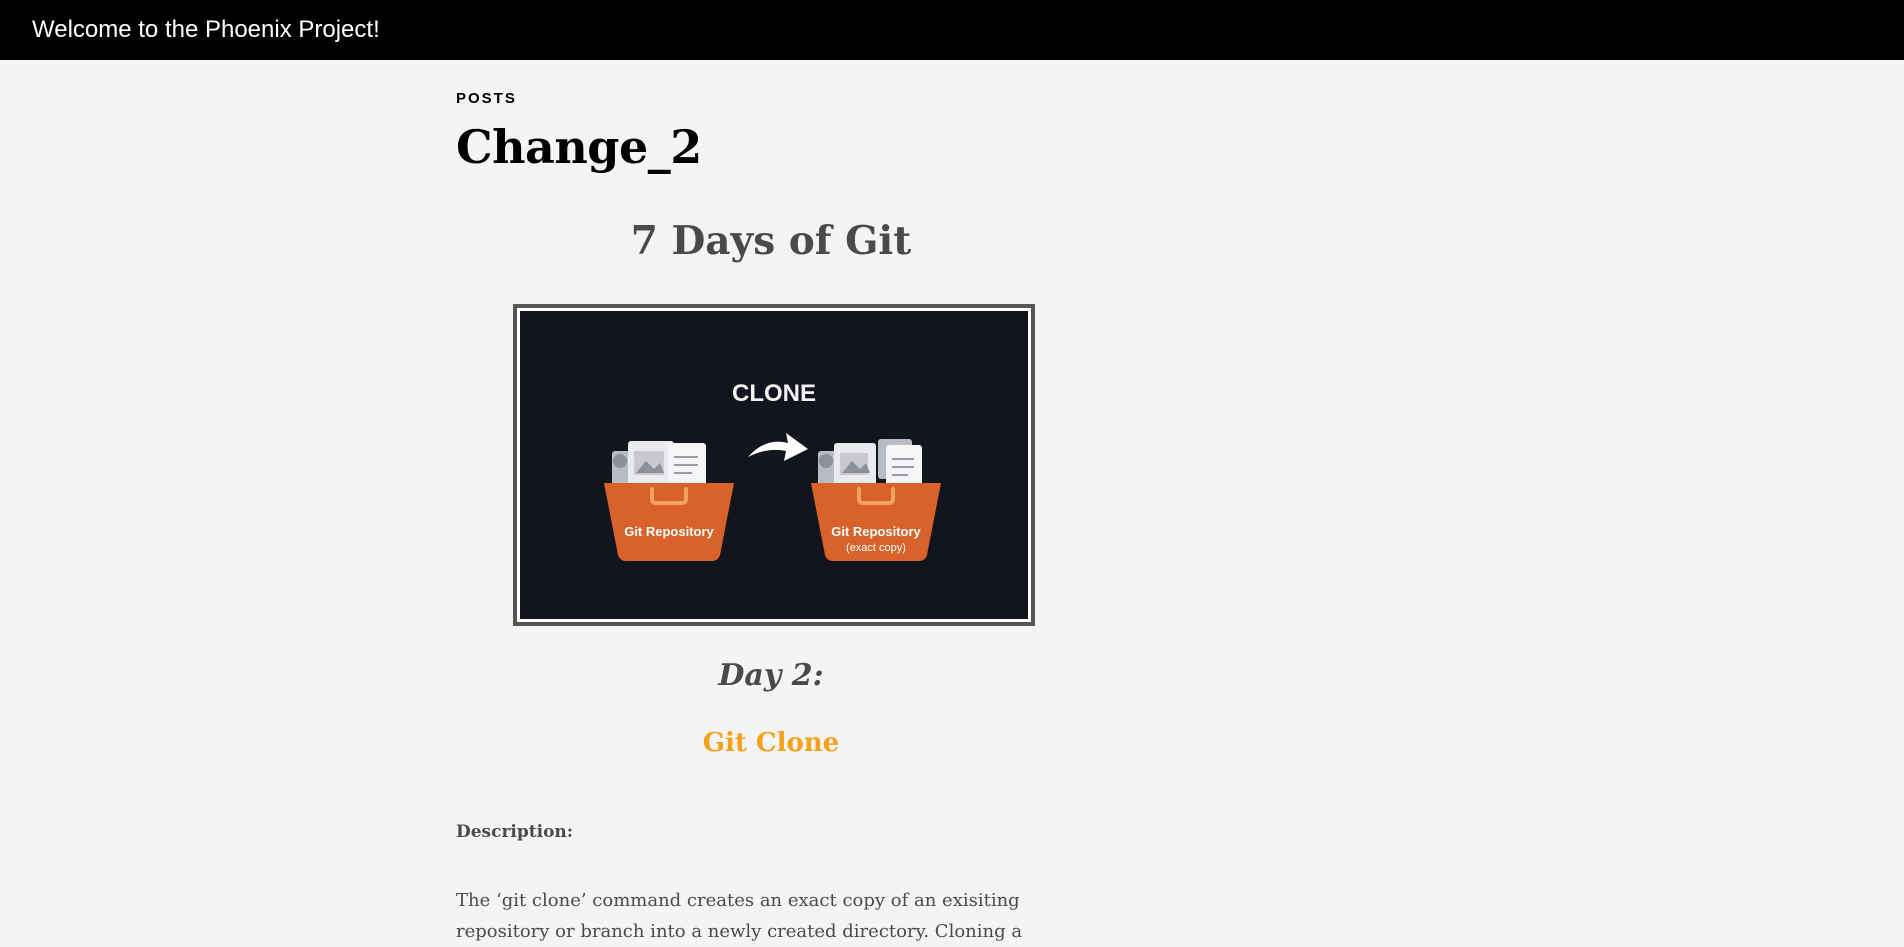  Describe the element at coordinates (669, 501) in the screenshot. I see `source-repository-box: Git Repository` at that location.